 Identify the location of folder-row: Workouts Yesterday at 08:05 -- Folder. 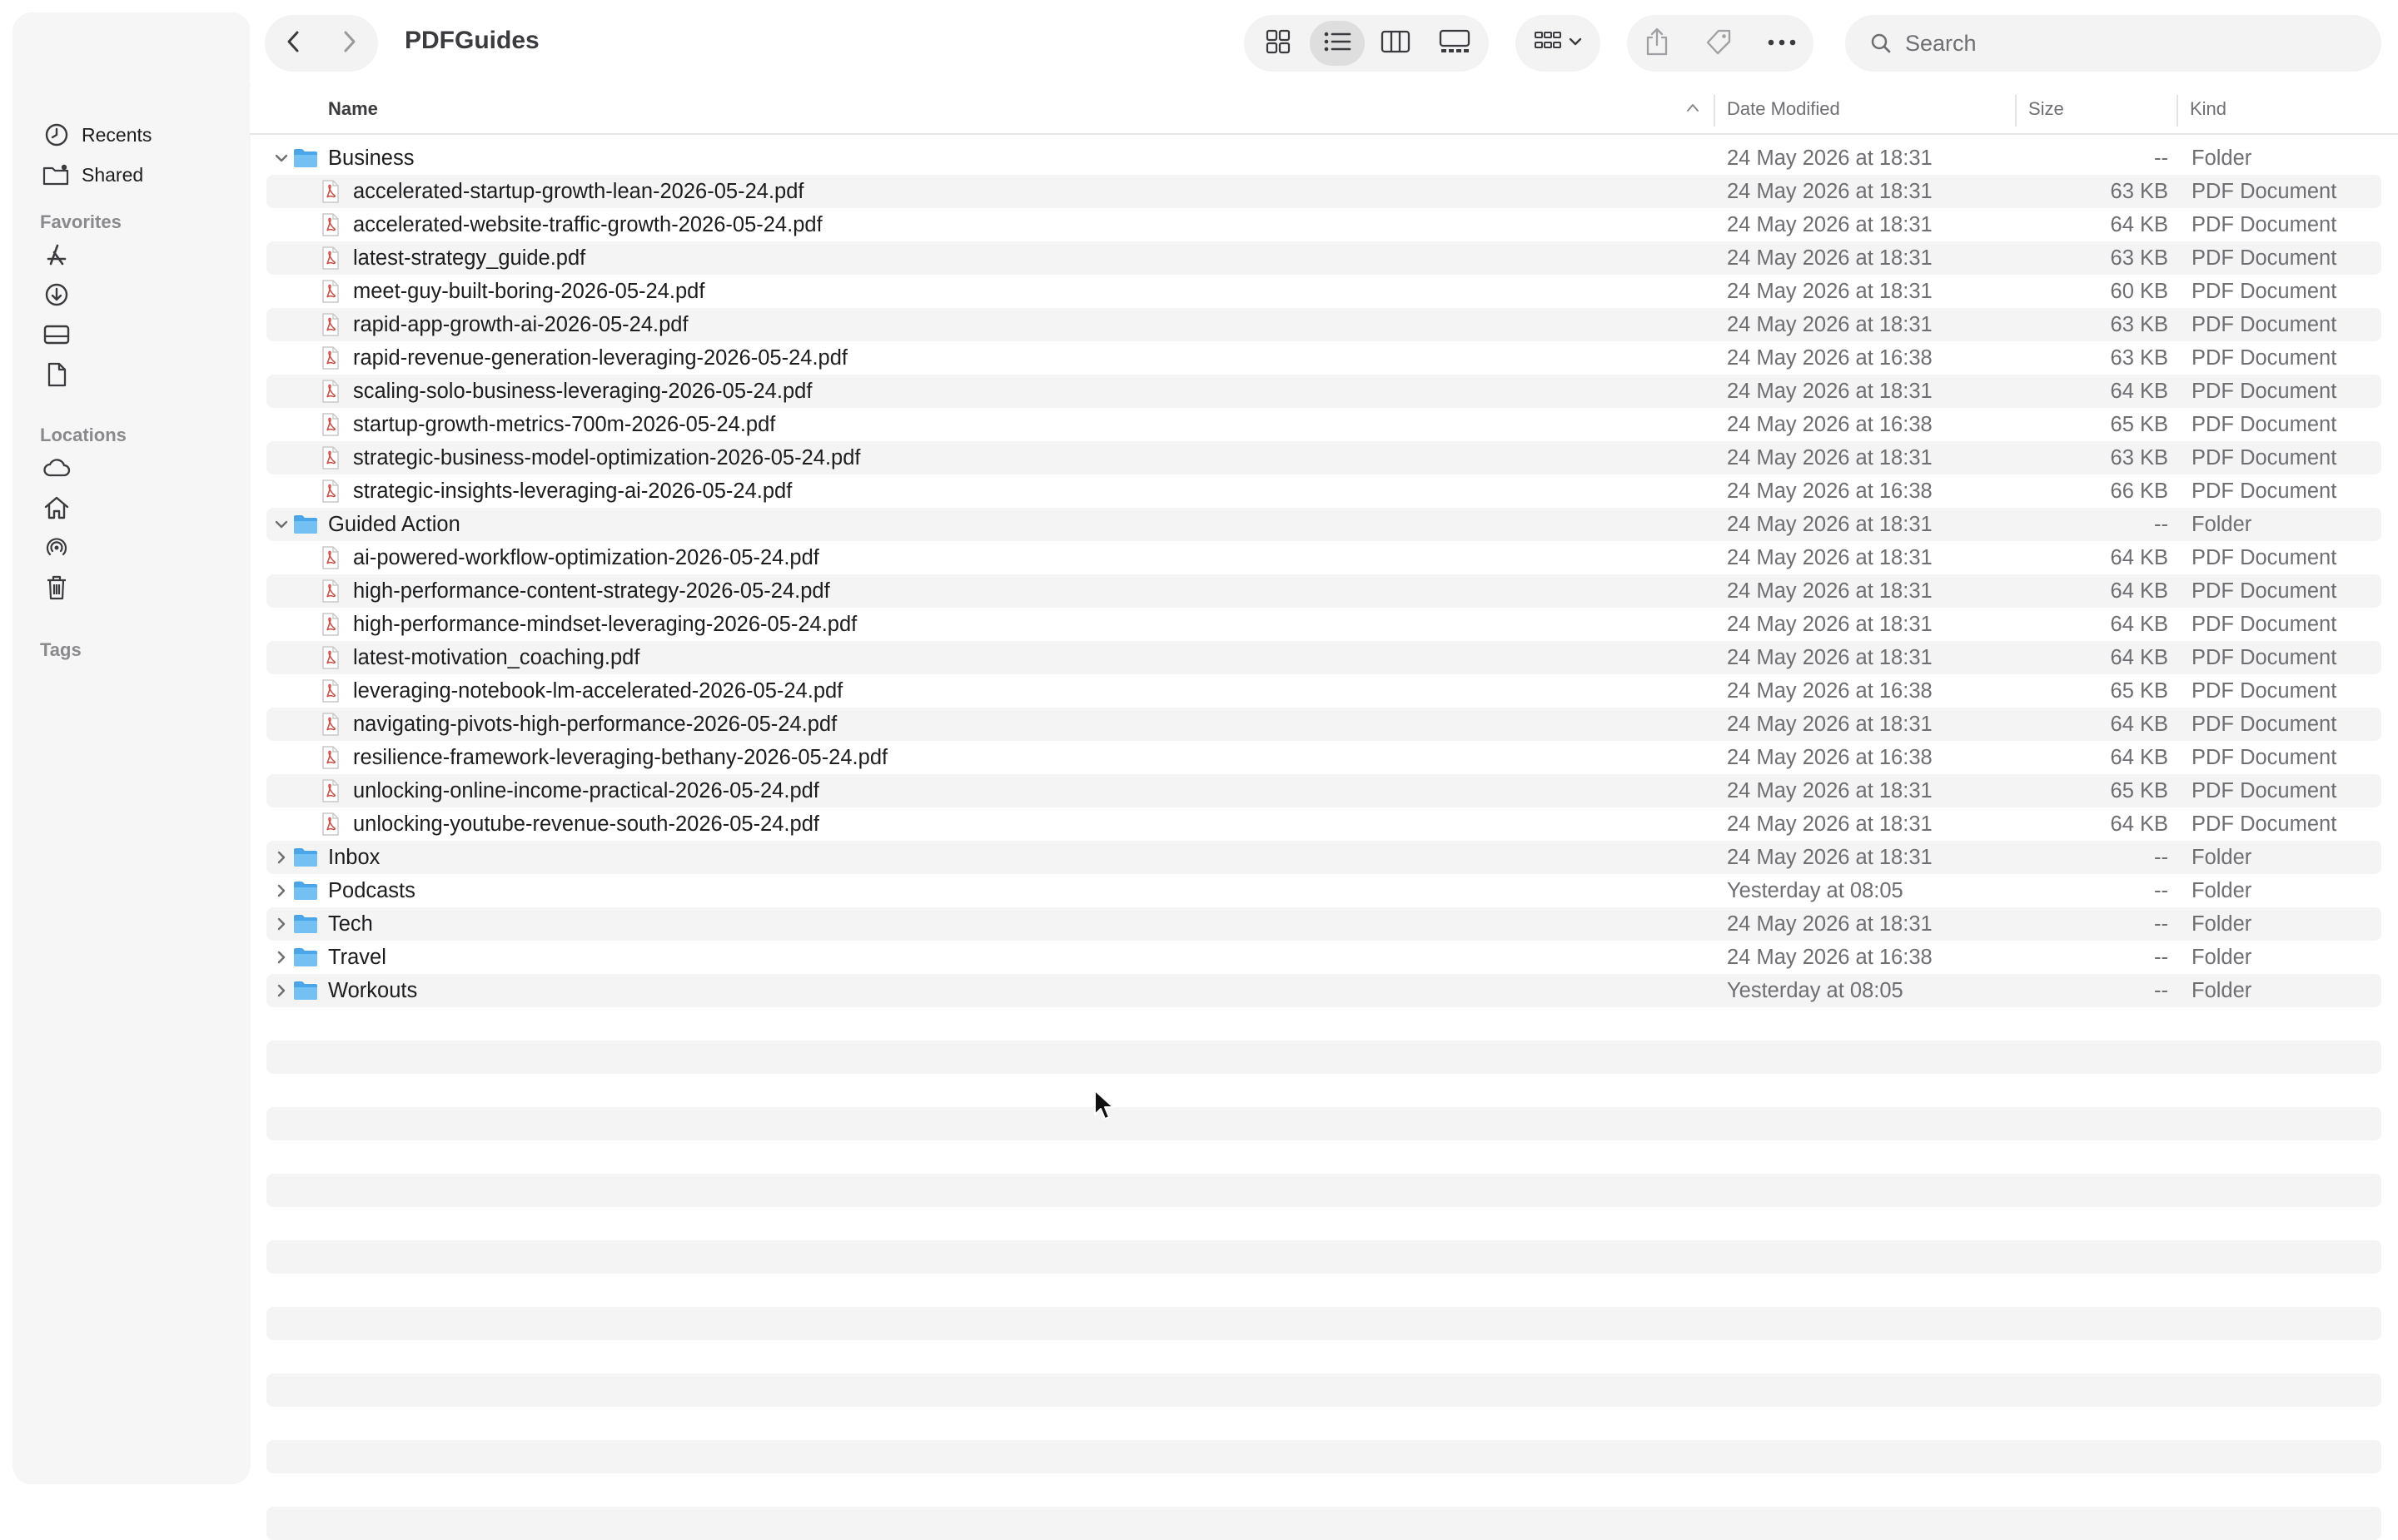
(1323, 991).